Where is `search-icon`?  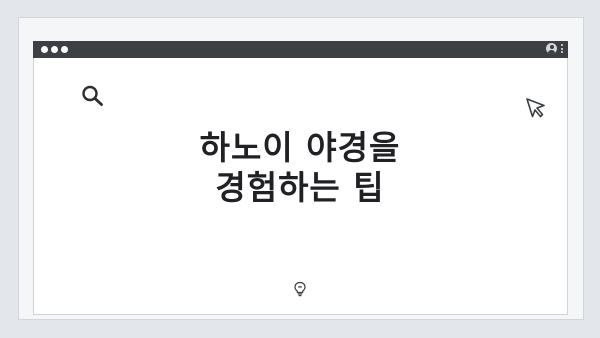
search-icon is located at coordinates (92, 95).